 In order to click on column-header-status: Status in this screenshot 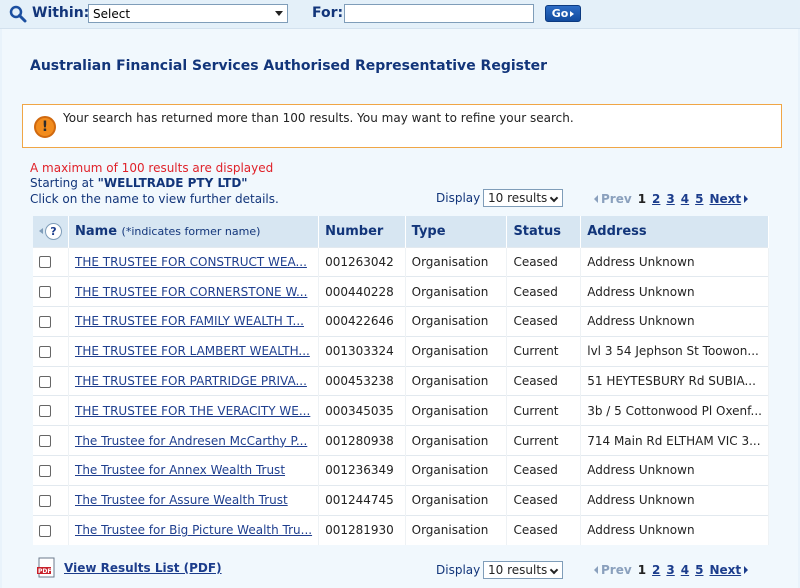, I will do `click(544, 231)`.